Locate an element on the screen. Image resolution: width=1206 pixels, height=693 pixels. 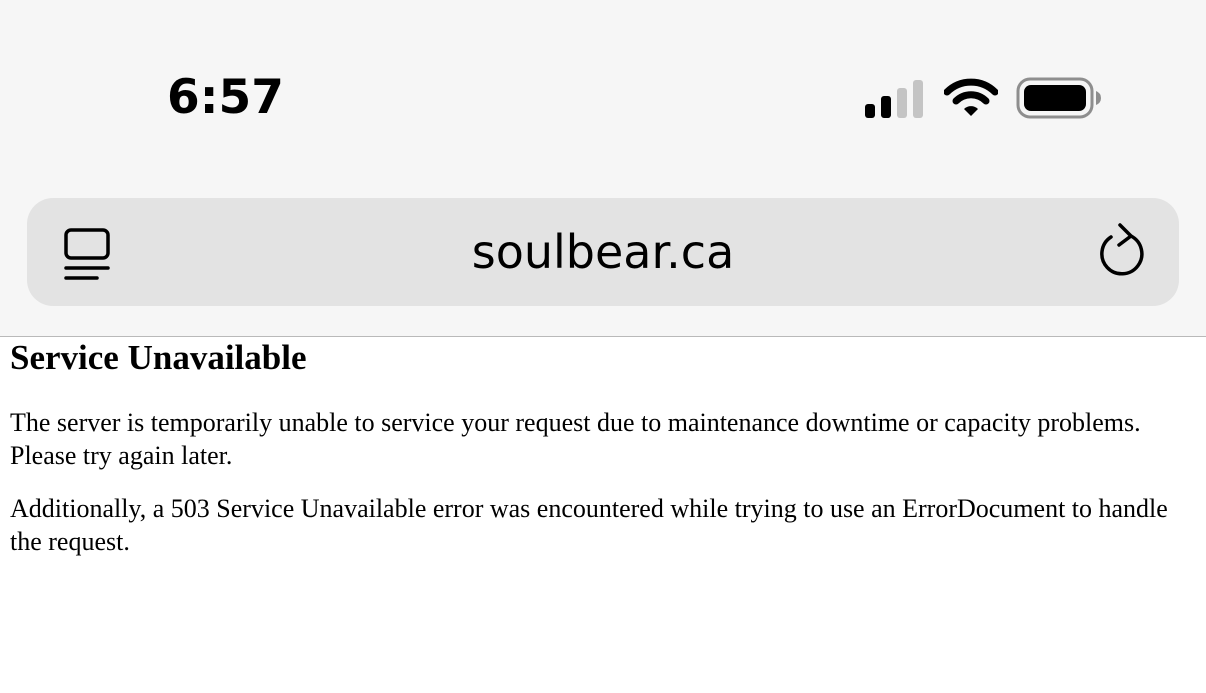
battery-icon is located at coordinates (1058, 98).